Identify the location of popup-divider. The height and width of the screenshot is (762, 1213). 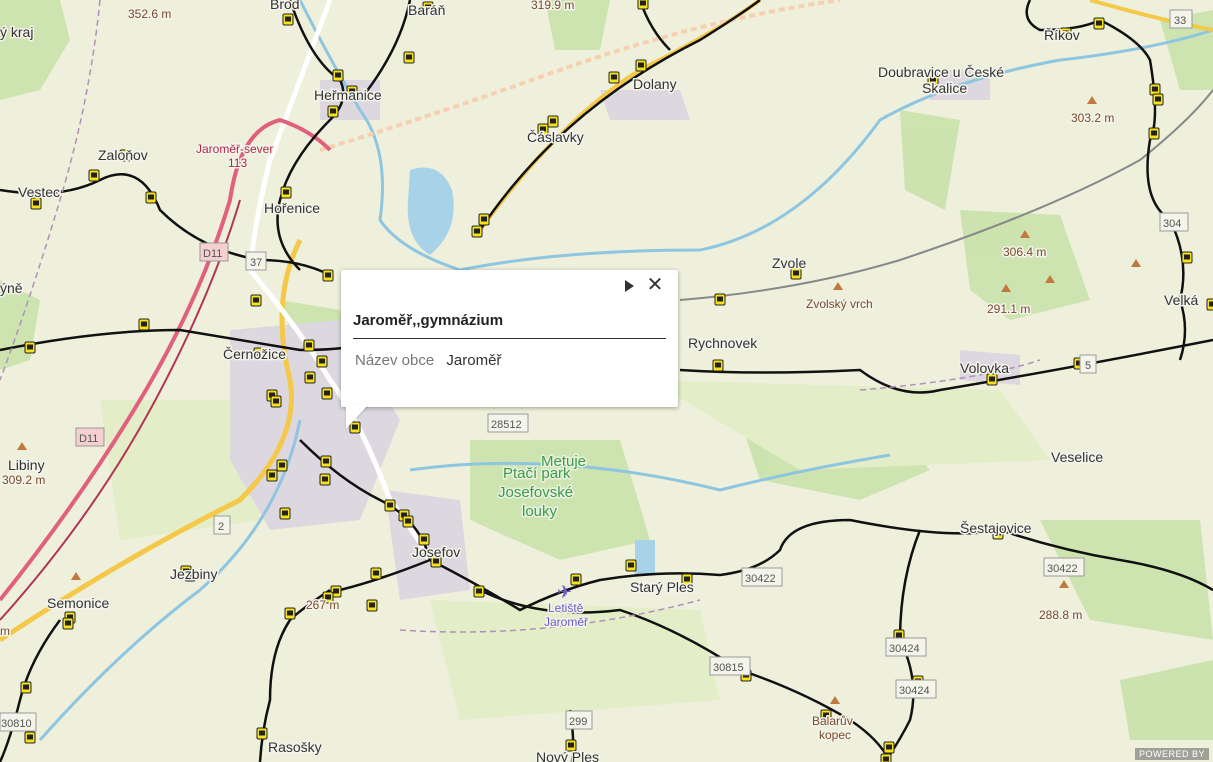
(509, 338).